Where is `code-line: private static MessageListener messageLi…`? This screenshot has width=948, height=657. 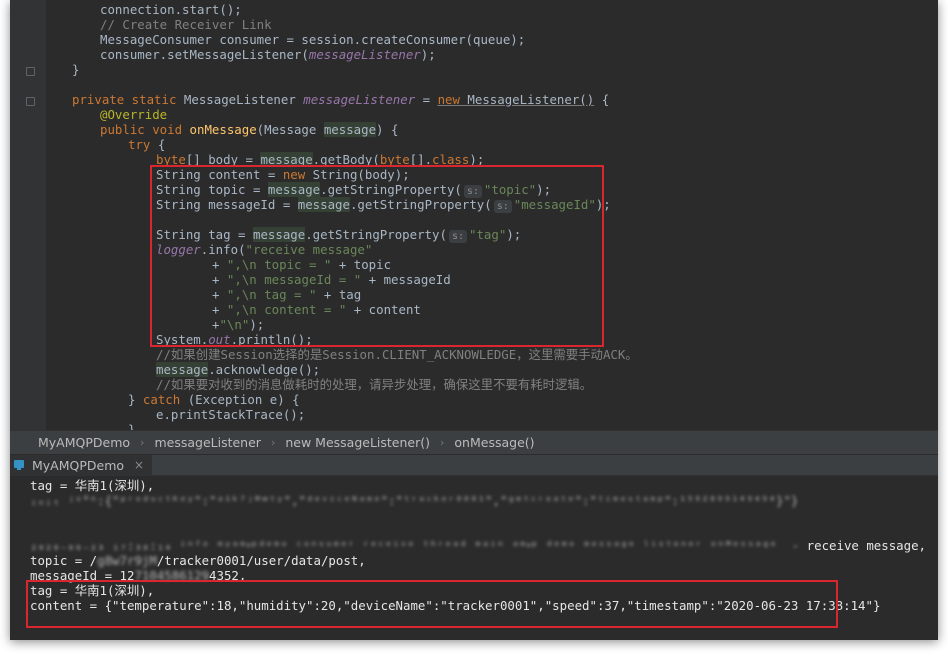
code-line: private static MessageListener messageLi… is located at coordinates (341, 99).